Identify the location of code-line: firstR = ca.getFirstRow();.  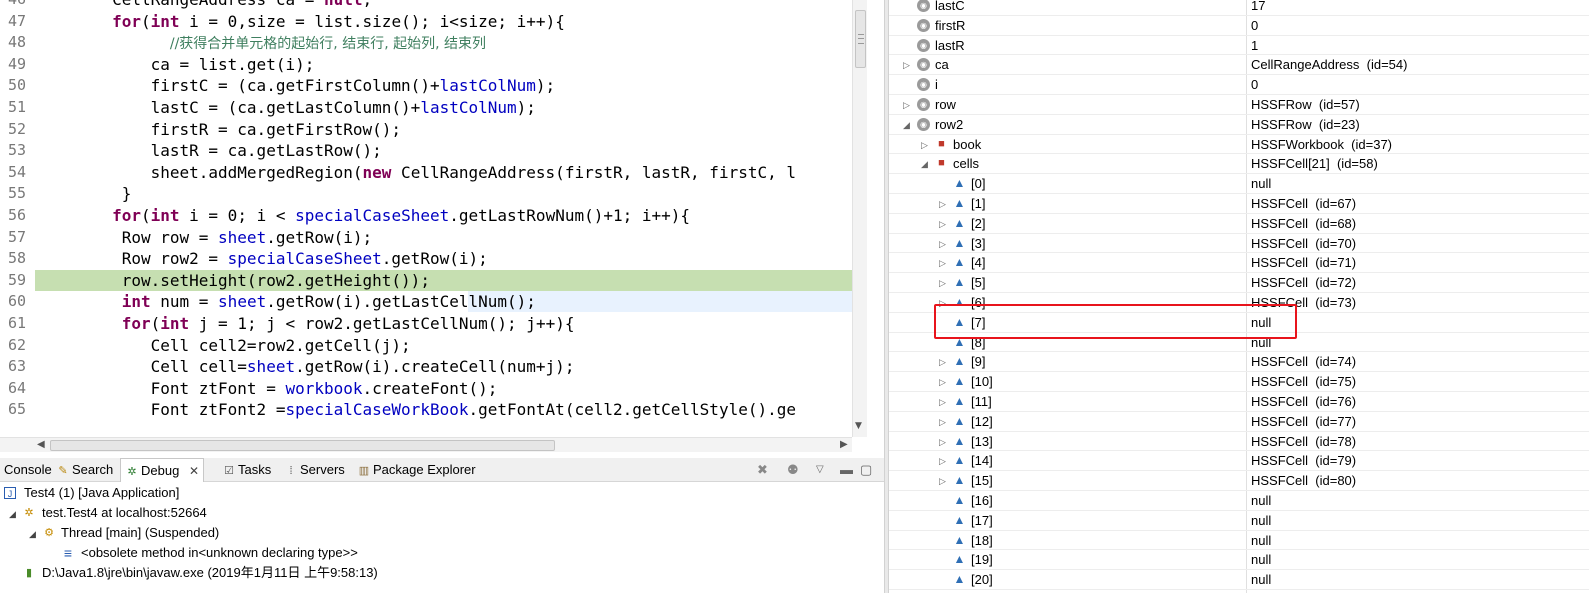
(443, 130).